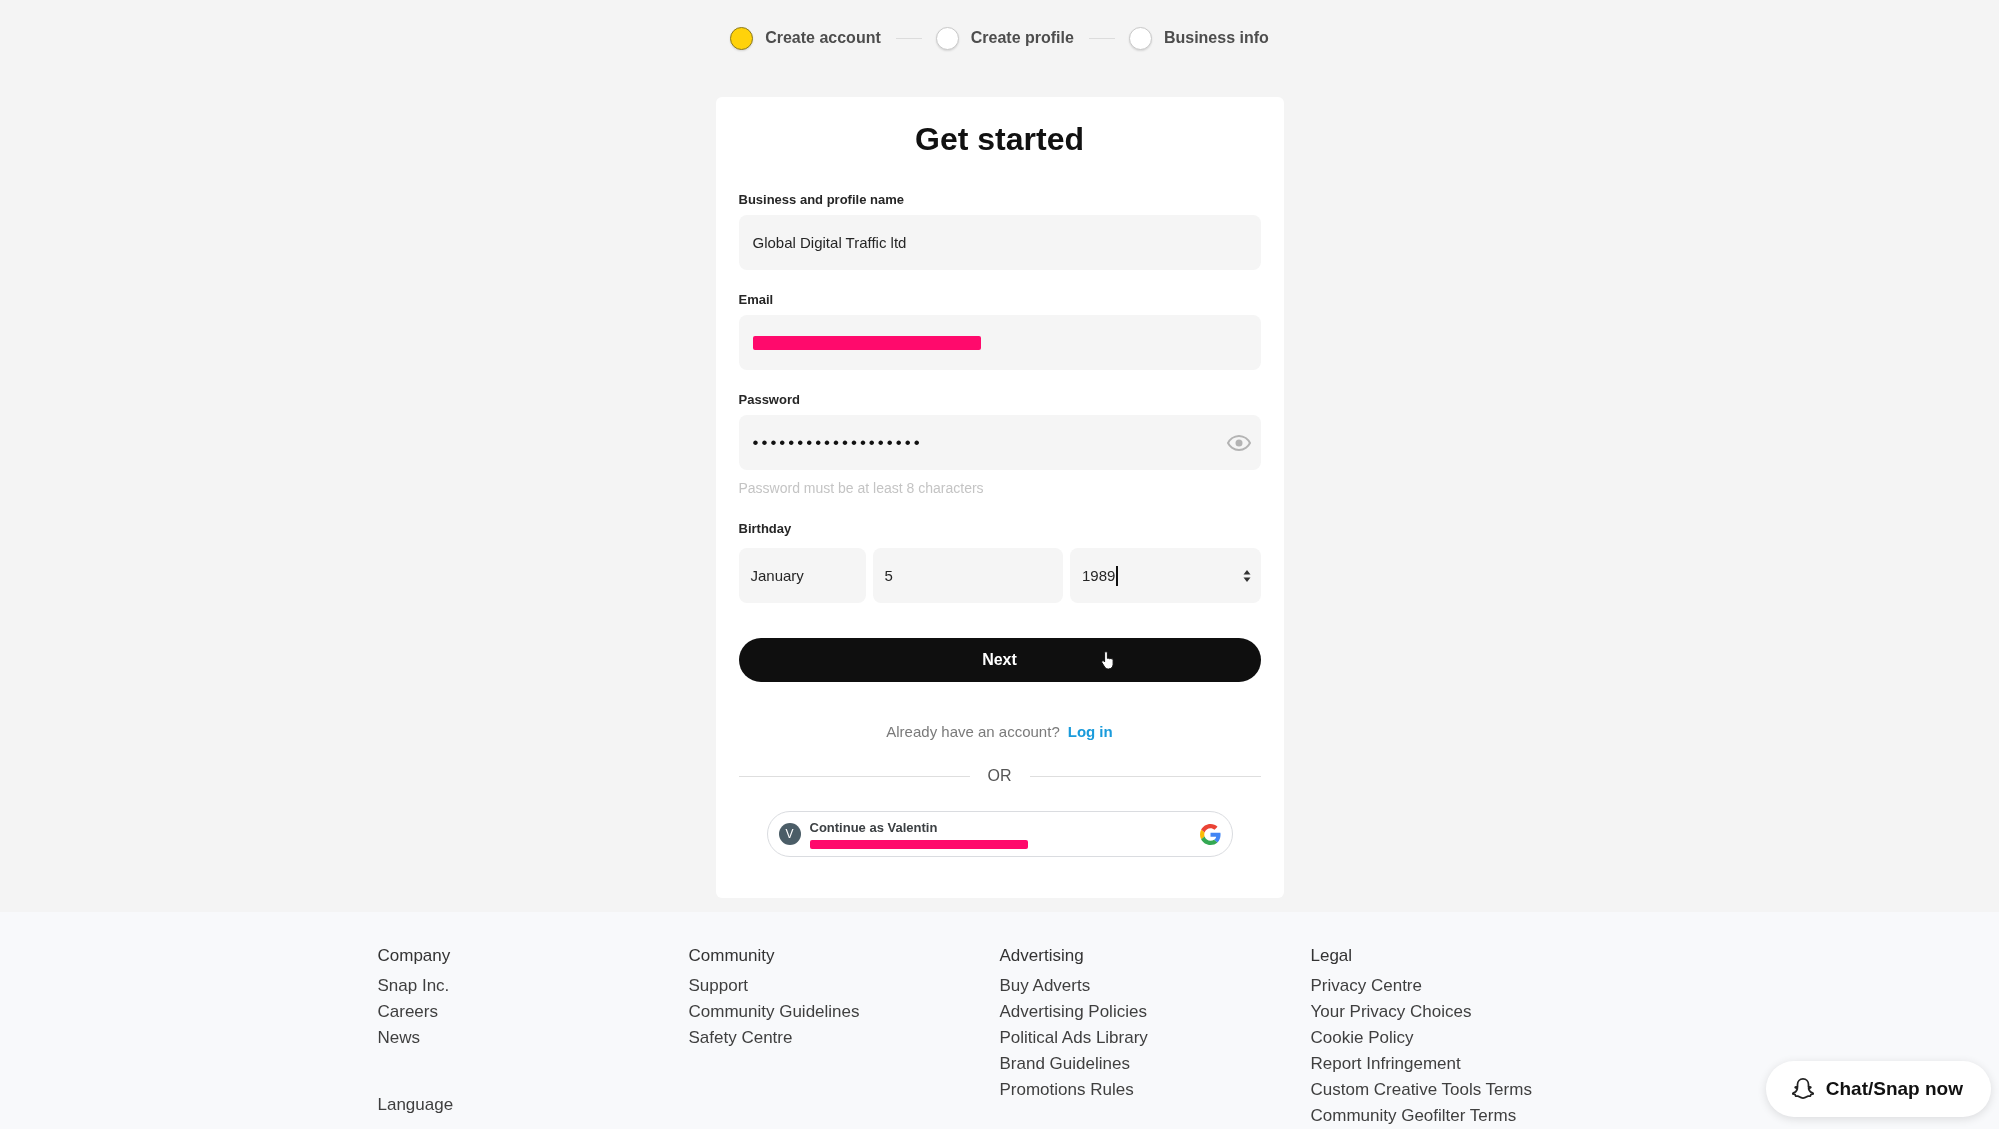 The image size is (1999, 1129). Describe the element at coordinates (861, 488) in the screenshot. I see `field-hint: Password must be at least 8 characters` at that location.